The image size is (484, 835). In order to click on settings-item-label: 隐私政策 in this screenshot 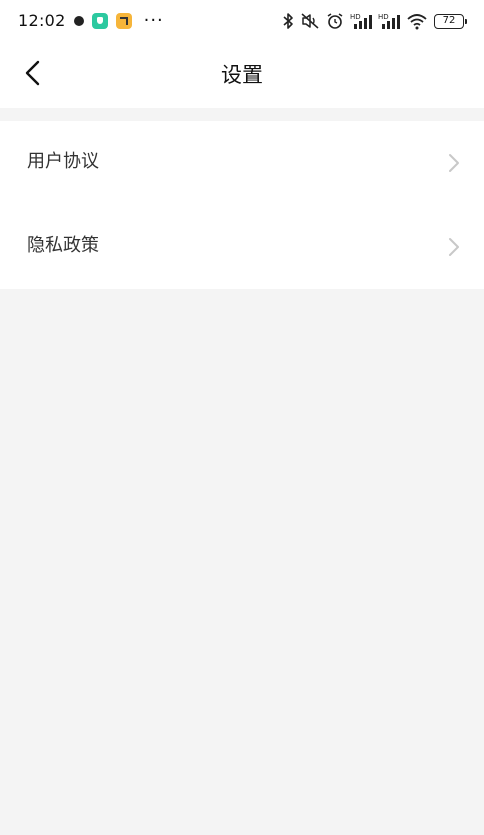, I will do `click(63, 245)`.